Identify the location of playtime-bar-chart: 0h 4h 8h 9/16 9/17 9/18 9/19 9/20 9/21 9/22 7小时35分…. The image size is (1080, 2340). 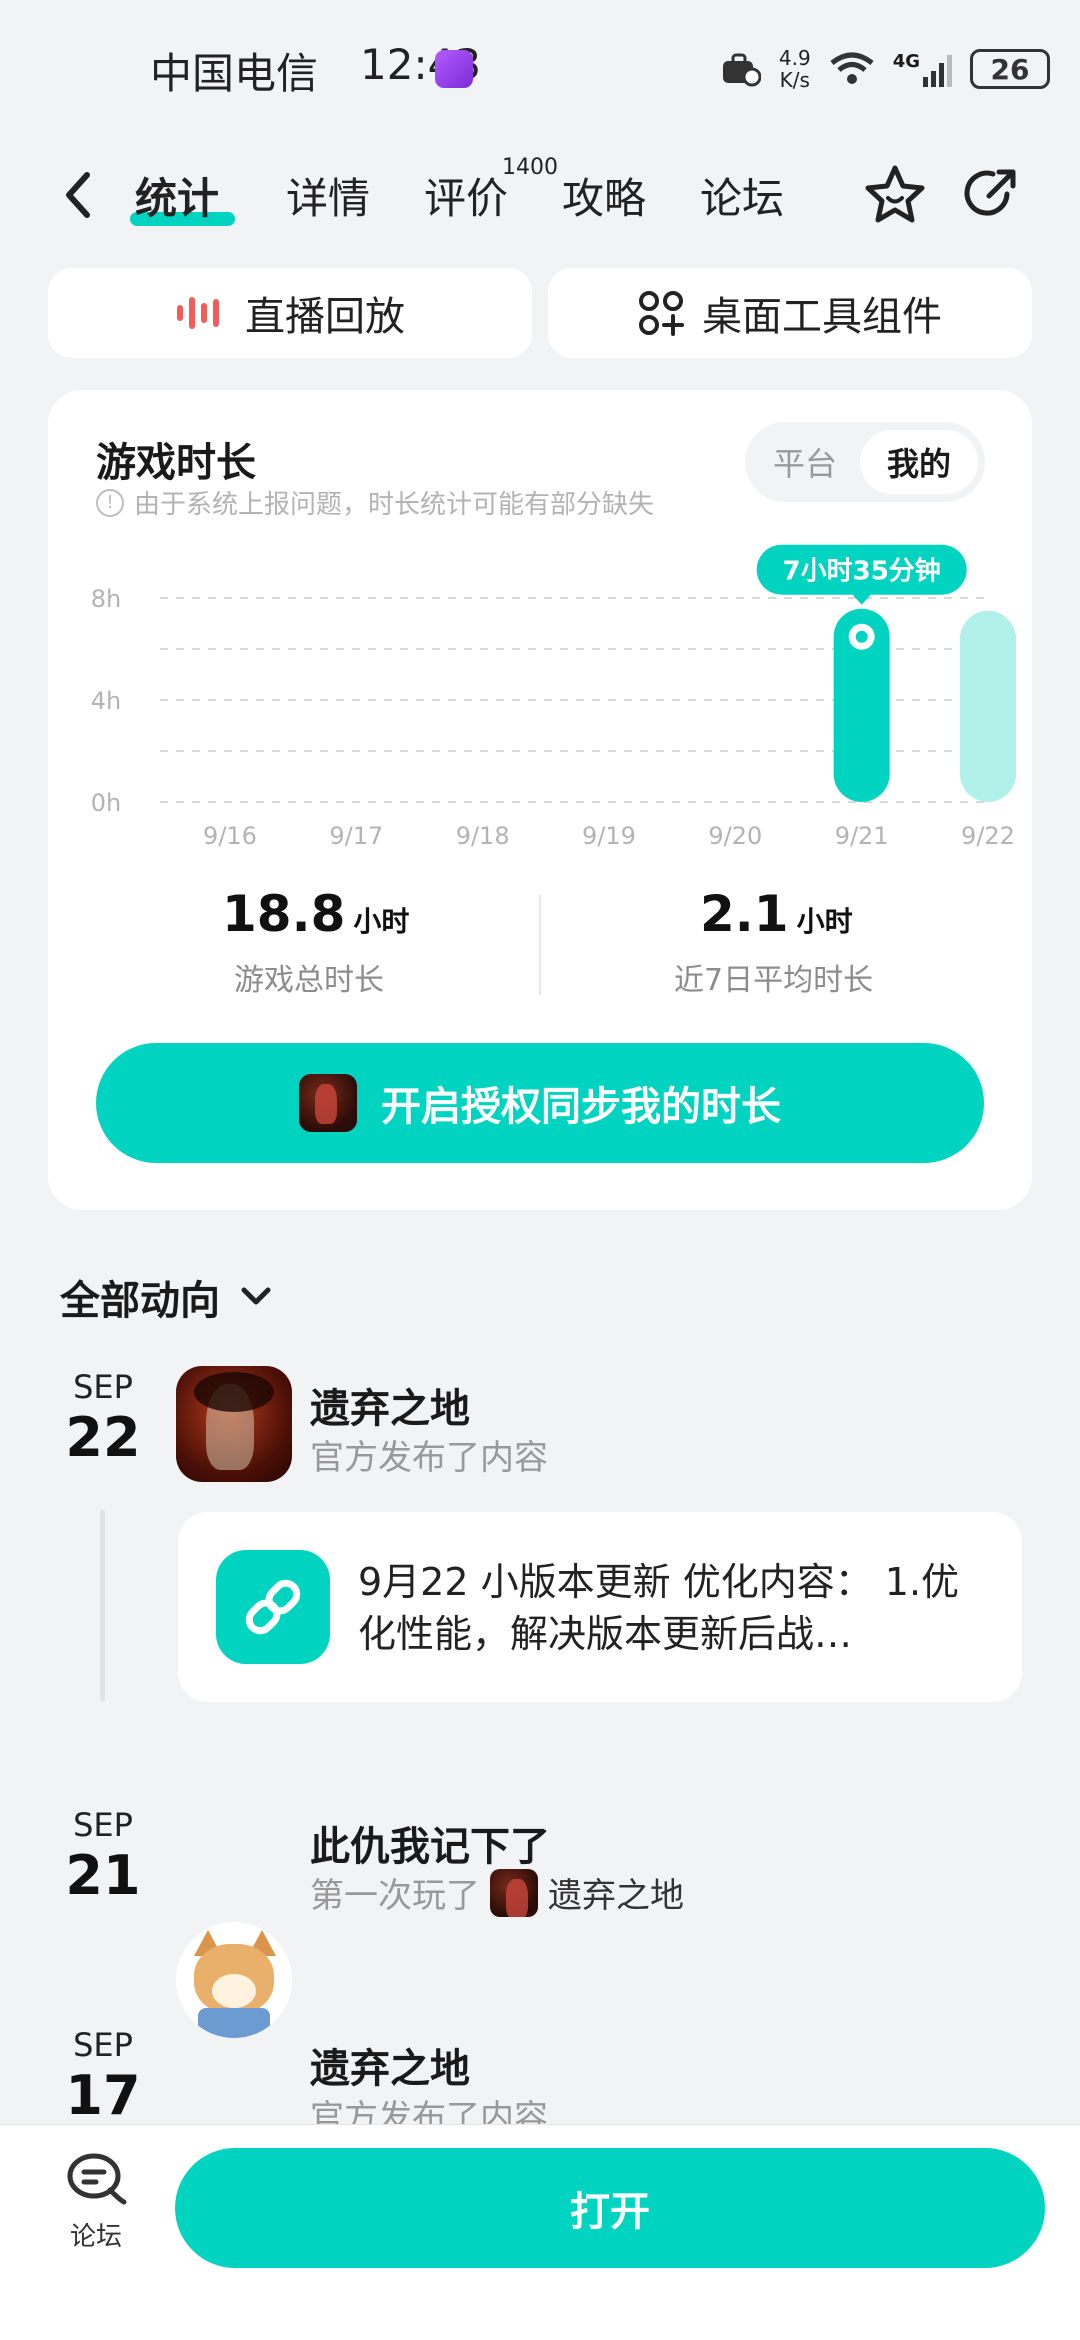
(553, 697).